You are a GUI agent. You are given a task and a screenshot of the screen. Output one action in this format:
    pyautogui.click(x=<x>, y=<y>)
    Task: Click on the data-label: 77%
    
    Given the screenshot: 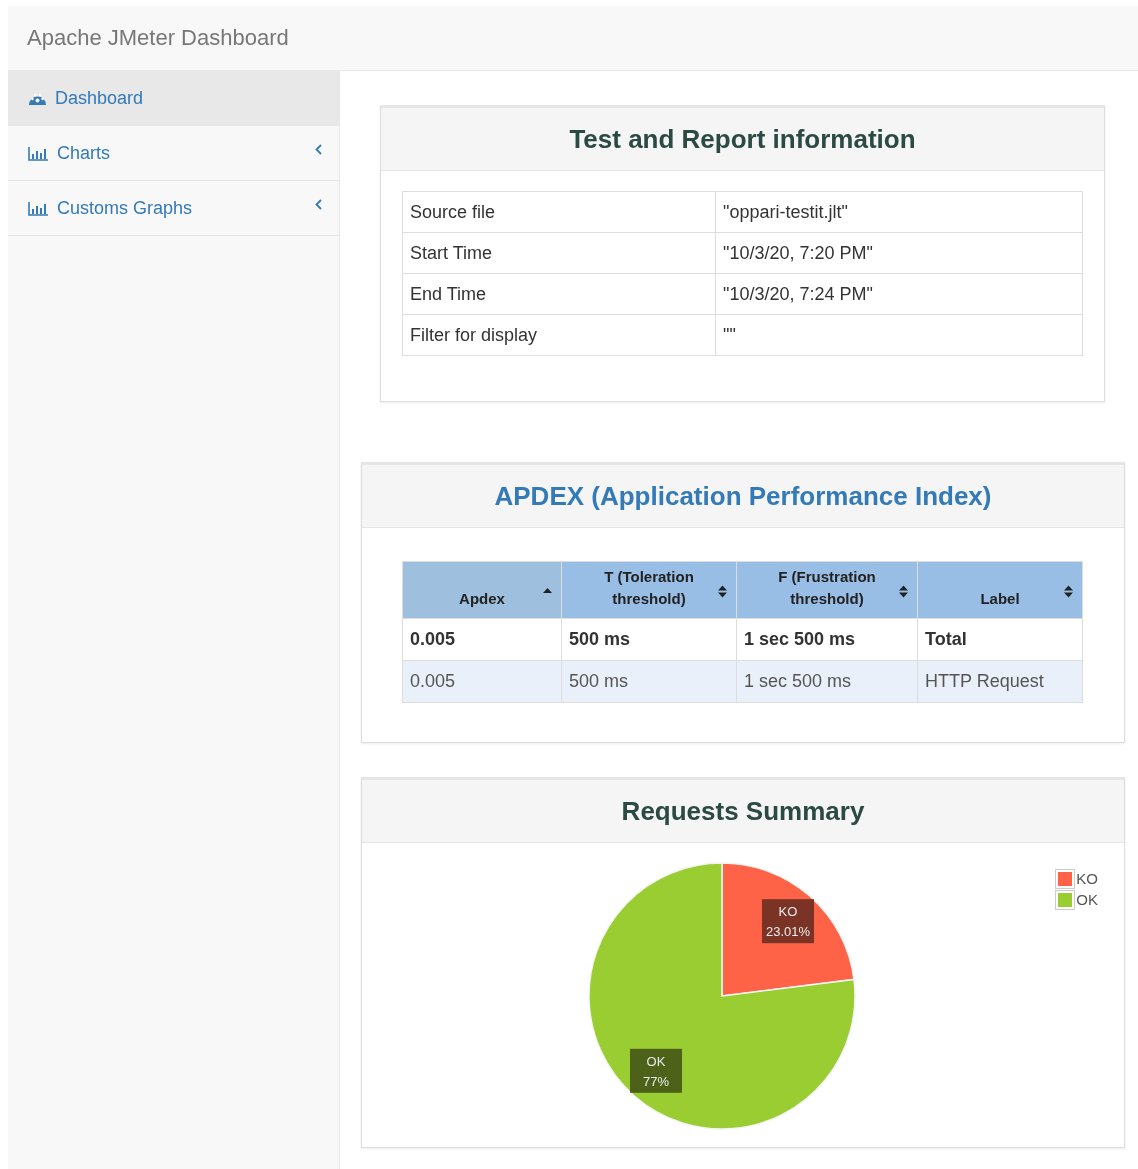 What is the action you would take?
    pyautogui.click(x=656, y=1081)
    